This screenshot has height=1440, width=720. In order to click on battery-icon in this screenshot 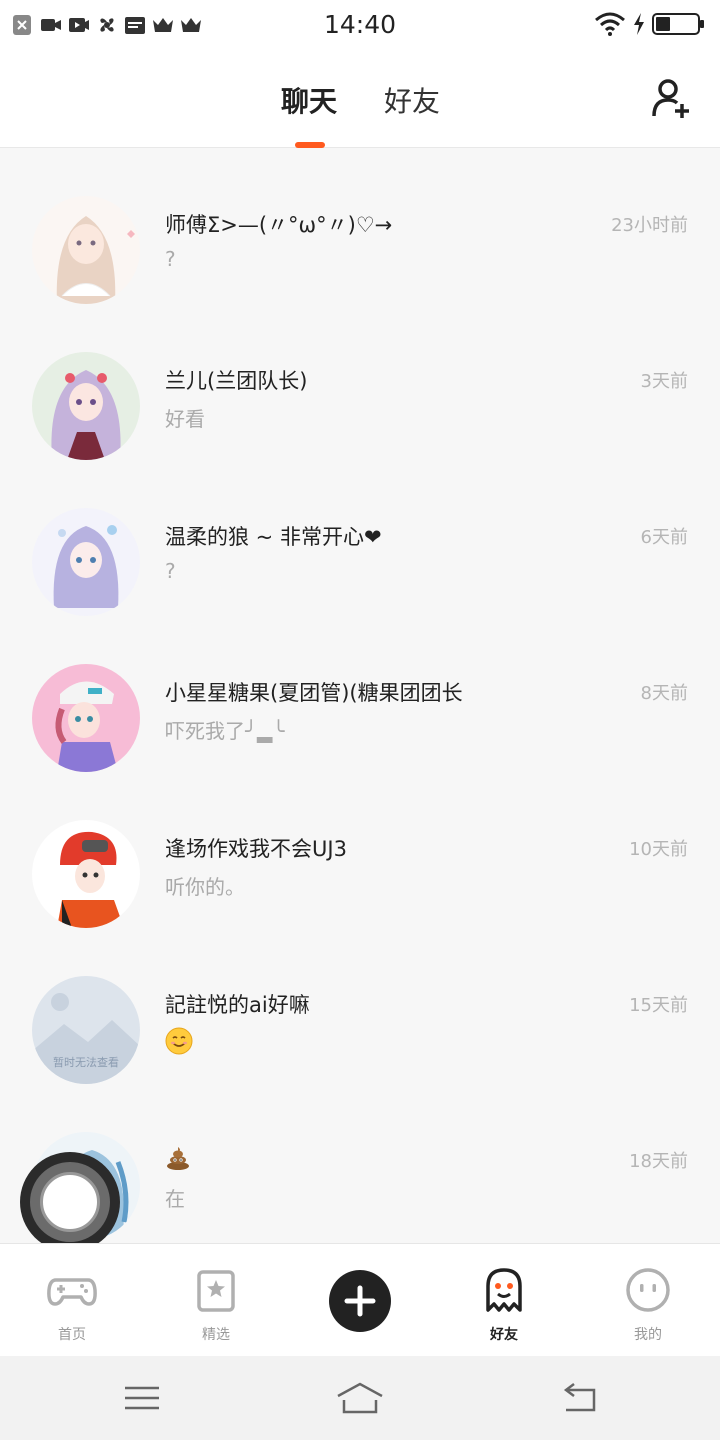, I will do `click(678, 24)`.